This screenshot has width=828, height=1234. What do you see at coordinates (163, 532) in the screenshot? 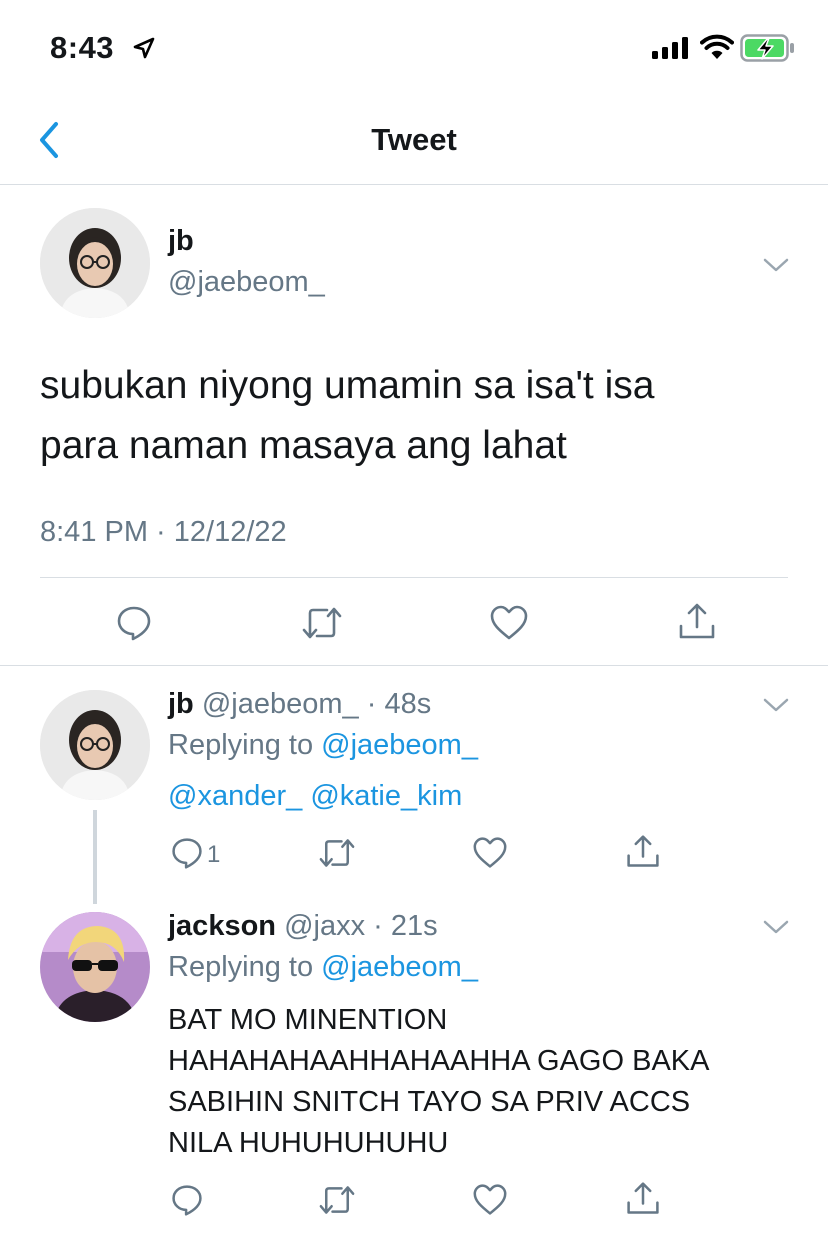
I see `tweet-timestamp: 8:41 PM · 12/12/22` at bounding box center [163, 532].